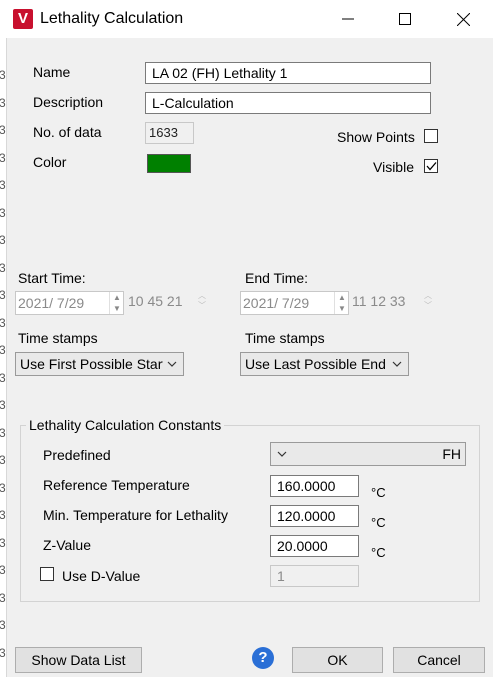 This screenshot has width=493, height=677. What do you see at coordinates (341, 303) in the screenshot?
I see `end-date-spinner: ▲ ▼` at bounding box center [341, 303].